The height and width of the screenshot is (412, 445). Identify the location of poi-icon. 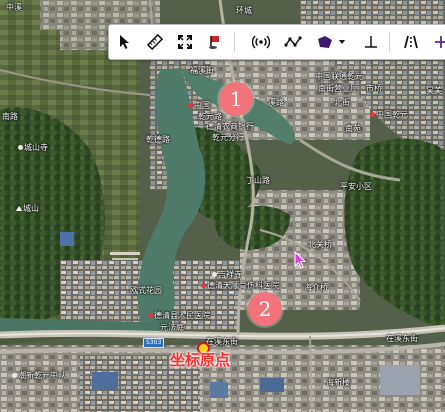
(372, 114).